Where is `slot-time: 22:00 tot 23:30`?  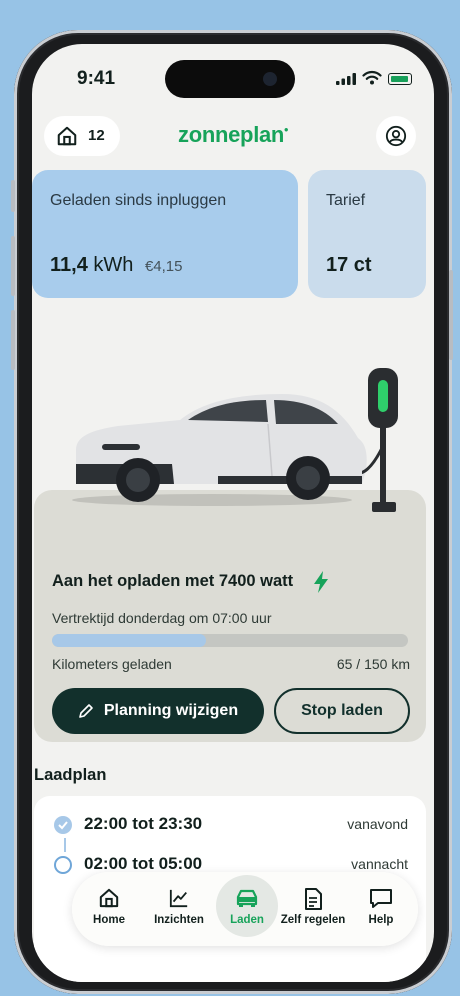
slot-time: 22:00 tot 23:30 is located at coordinates (143, 823).